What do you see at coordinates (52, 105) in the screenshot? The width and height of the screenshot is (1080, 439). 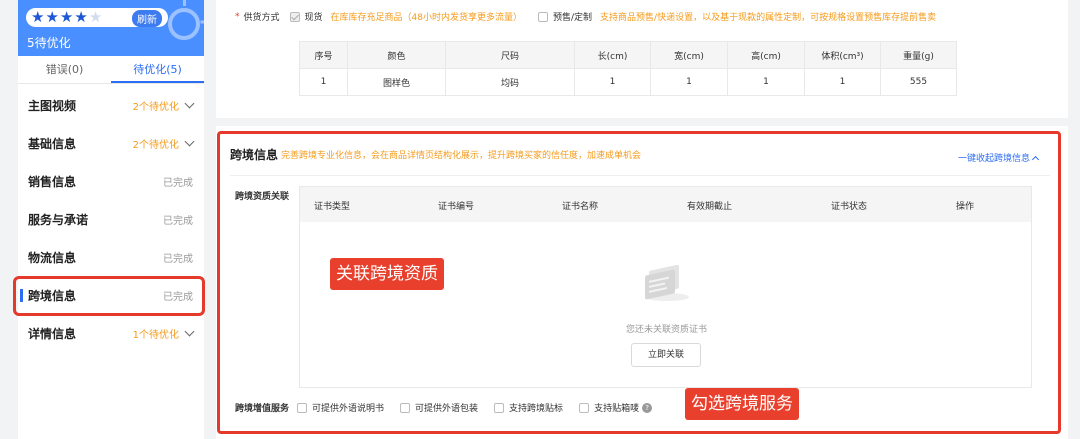 I see `sidebar-item-label: 主图视频` at bounding box center [52, 105].